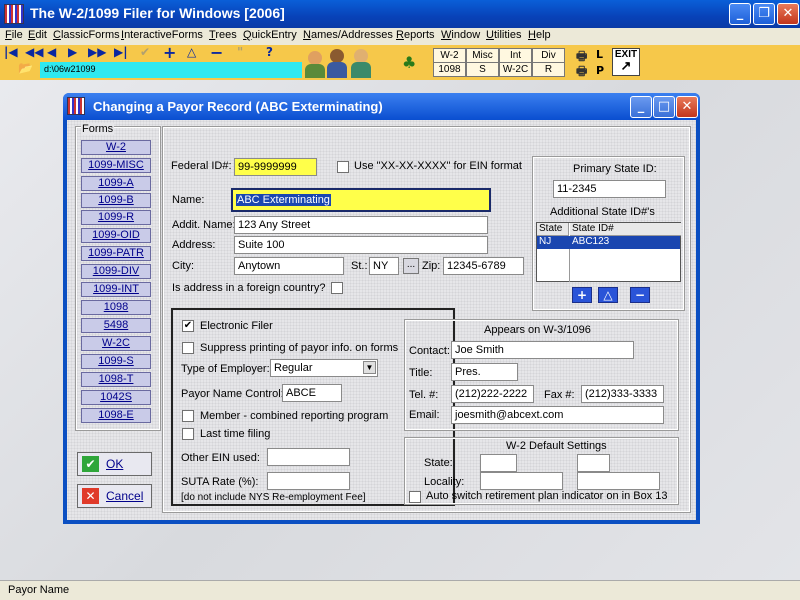  I want to click on last-record-icon: ▶|, so click(121, 52).